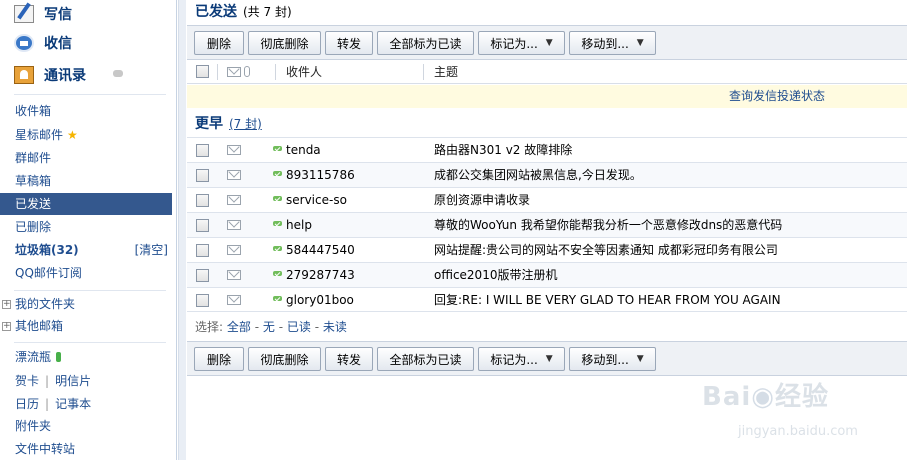 The image size is (907, 460). Describe the element at coordinates (86, 135) in the screenshot. I see `folder-starred: 星标邮件 ★` at that location.